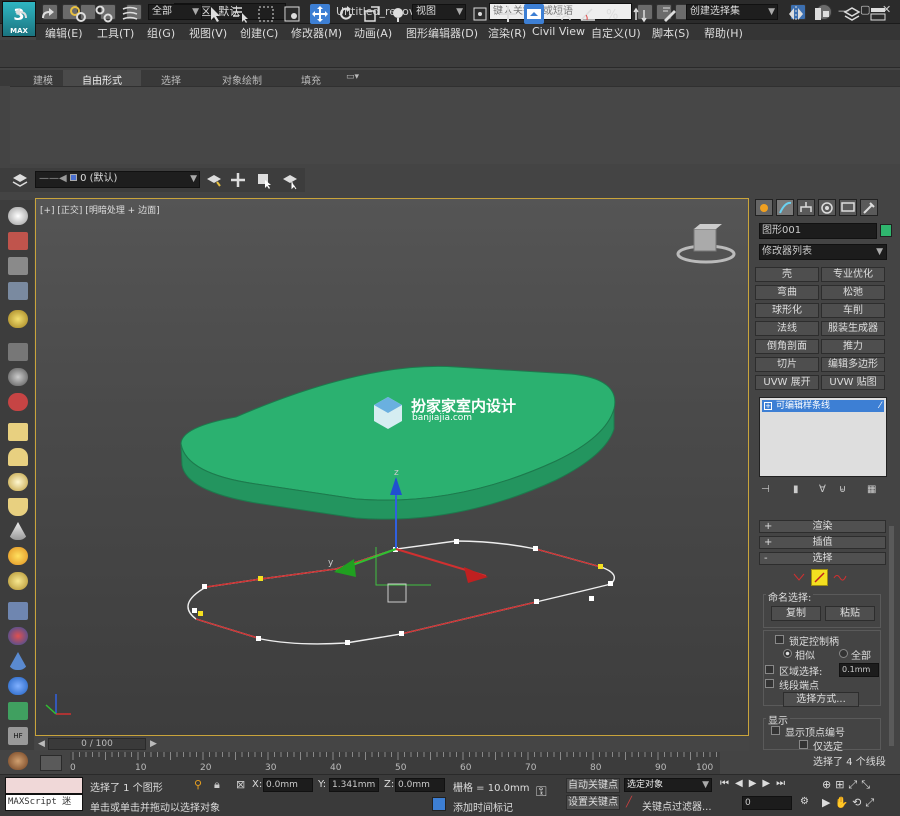 The image size is (900, 816). What do you see at coordinates (764, 207) in the screenshot?
I see `create-tab-icon` at bounding box center [764, 207].